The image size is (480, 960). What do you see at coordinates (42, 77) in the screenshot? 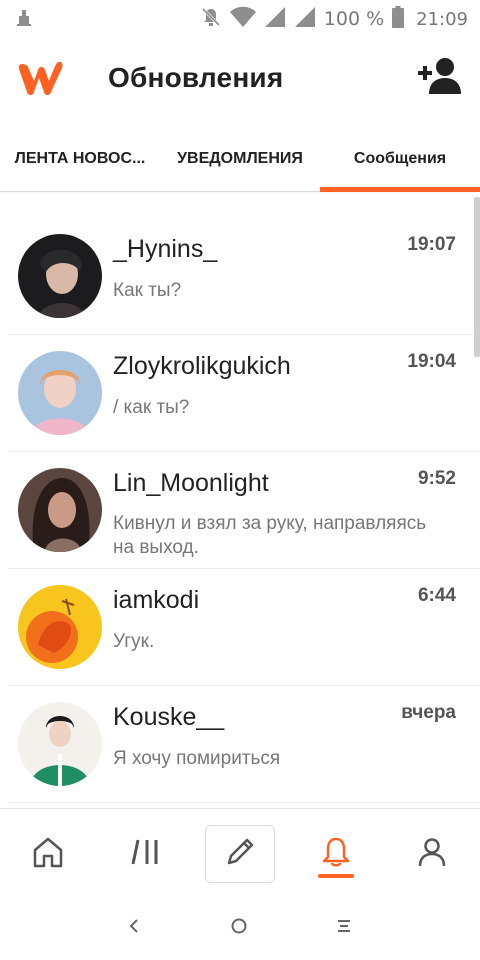
I see `wattpad-logo-icon` at bounding box center [42, 77].